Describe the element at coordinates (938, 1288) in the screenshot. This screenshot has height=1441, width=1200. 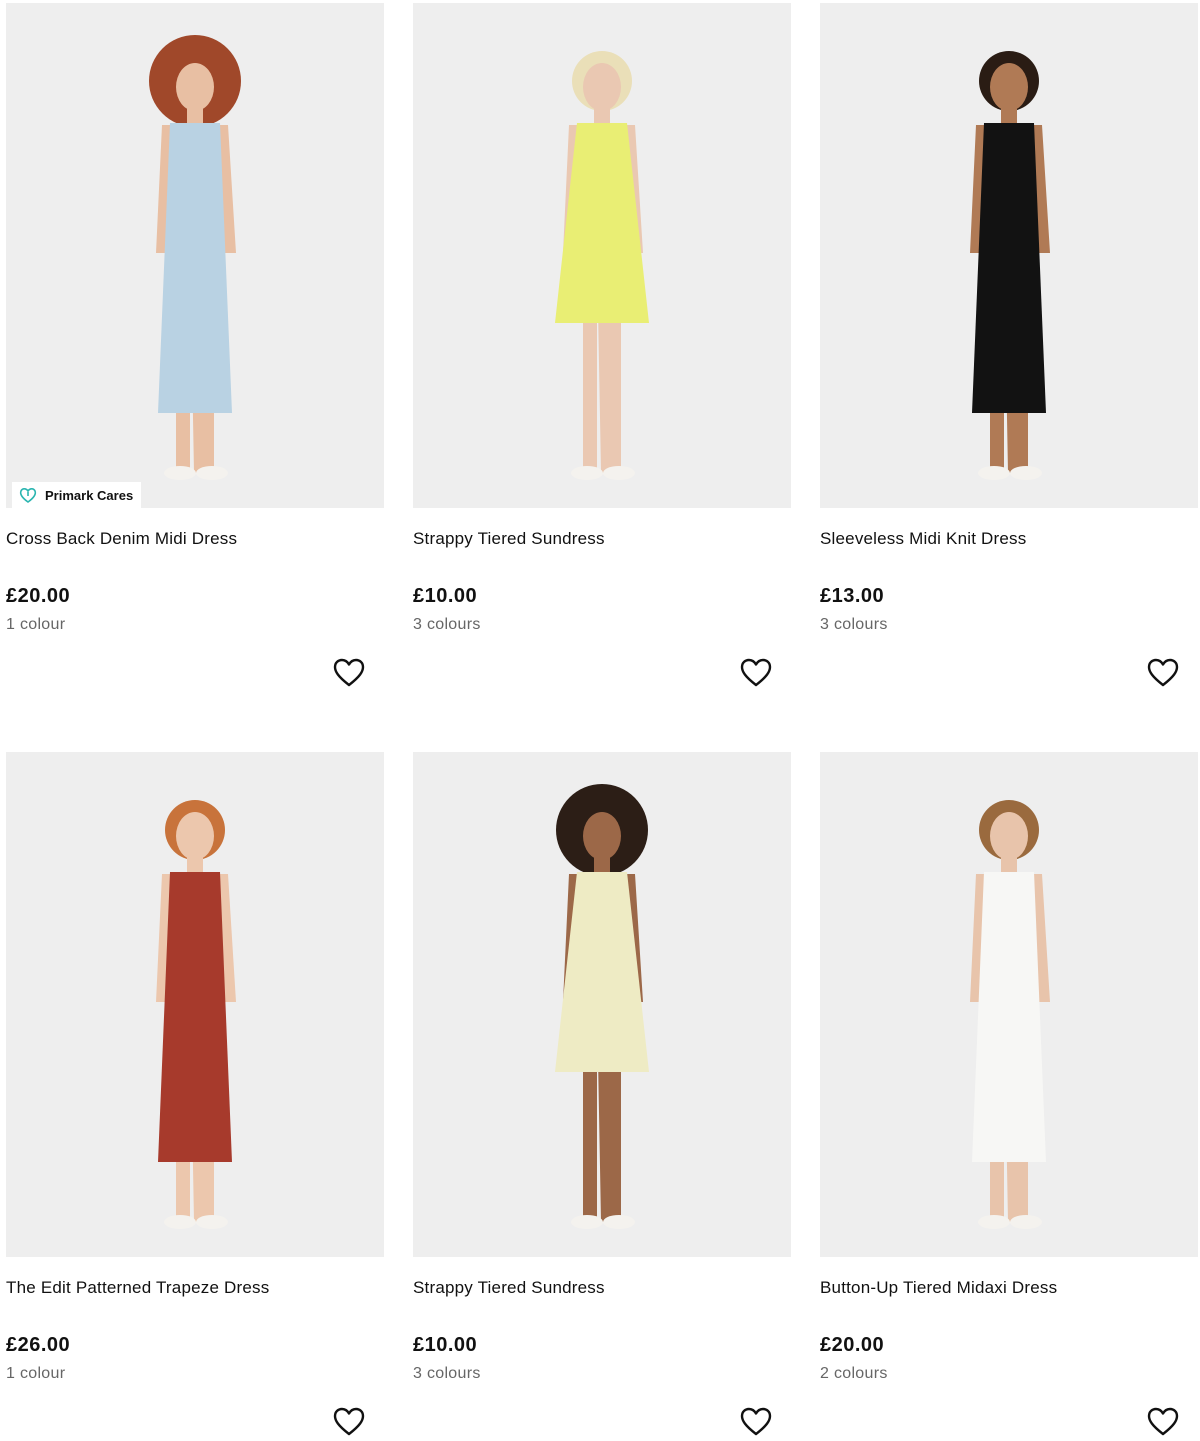
I see `product-name: Button-Up Tiered Midaxi Dress` at that location.